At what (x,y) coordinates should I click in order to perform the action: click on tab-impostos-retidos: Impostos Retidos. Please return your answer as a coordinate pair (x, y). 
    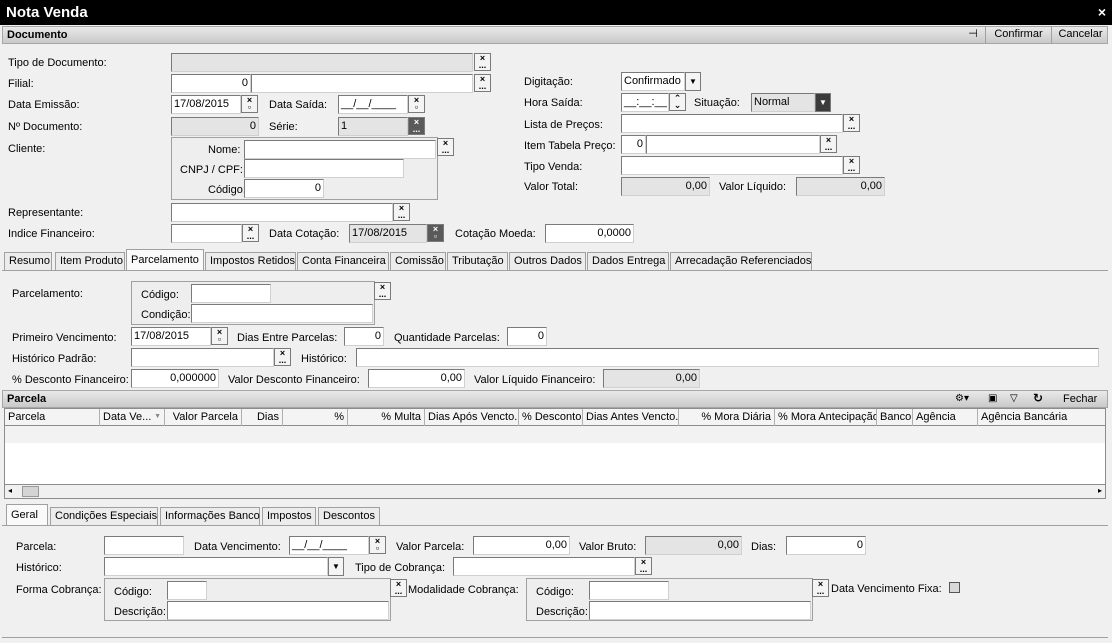
    Looking at the image, I should click on (250, 261).